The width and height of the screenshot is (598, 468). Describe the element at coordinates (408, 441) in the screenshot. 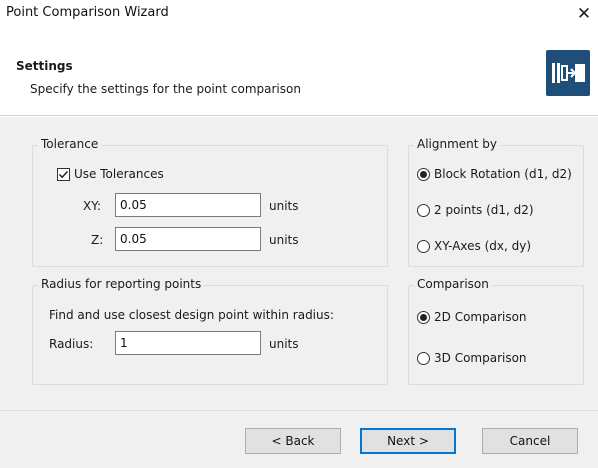

I see `next-button: Next >` at that location.